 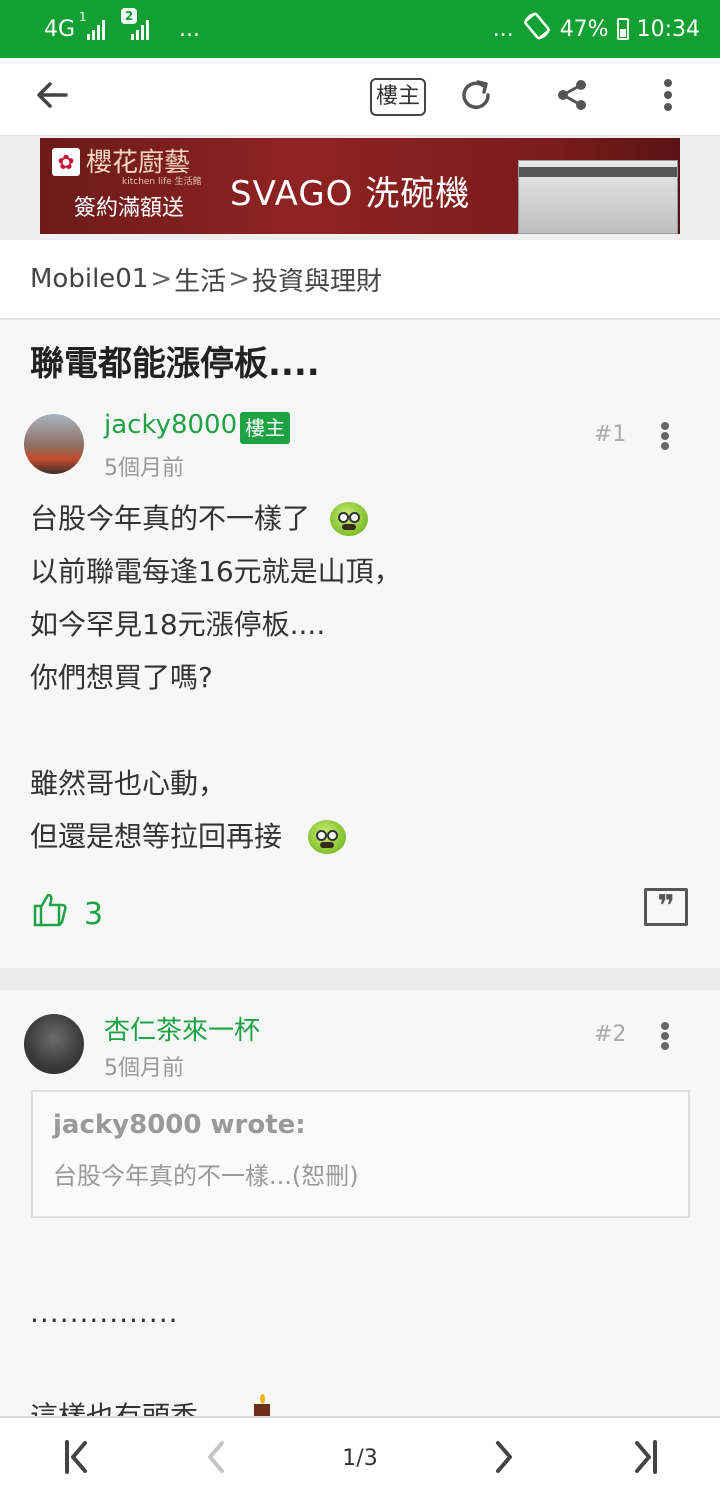 I want to click on op-badge: 樓主, so click(x=265, y=428).